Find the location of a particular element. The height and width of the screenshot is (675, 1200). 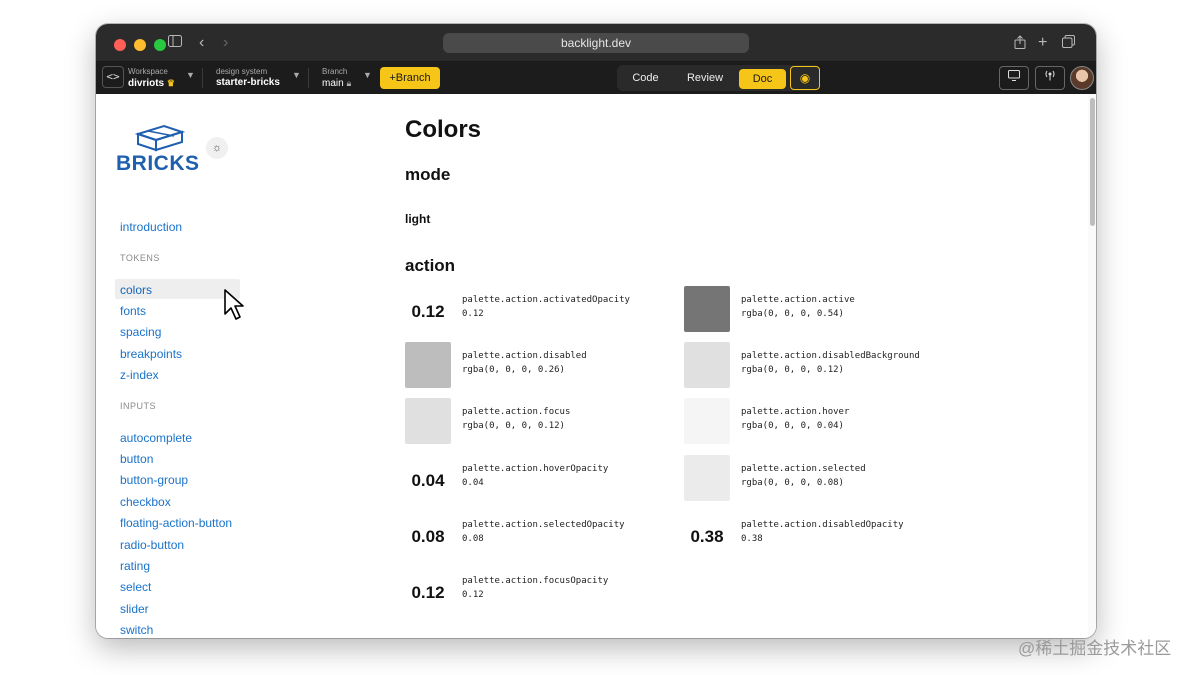

workspace-selector: Workspace divriots ♛ is located at coordinates (151, 78).